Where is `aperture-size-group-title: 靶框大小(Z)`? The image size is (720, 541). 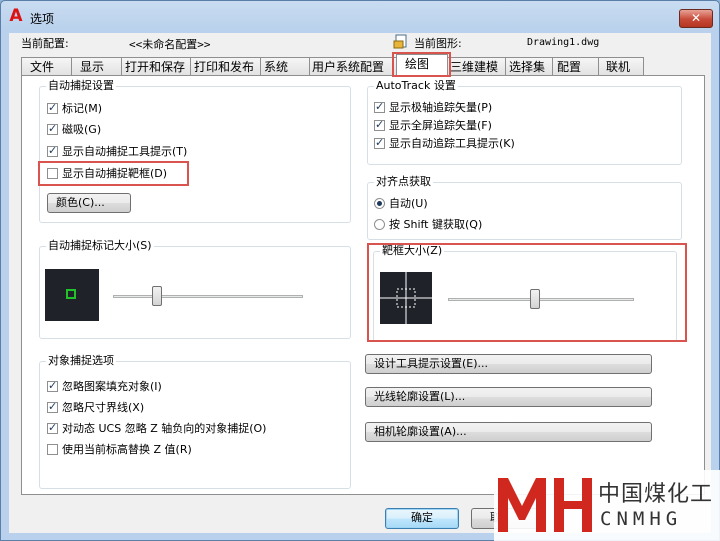 aperture-size-group-title: 靶框大小(Z) is located at coordinates (412, 251).